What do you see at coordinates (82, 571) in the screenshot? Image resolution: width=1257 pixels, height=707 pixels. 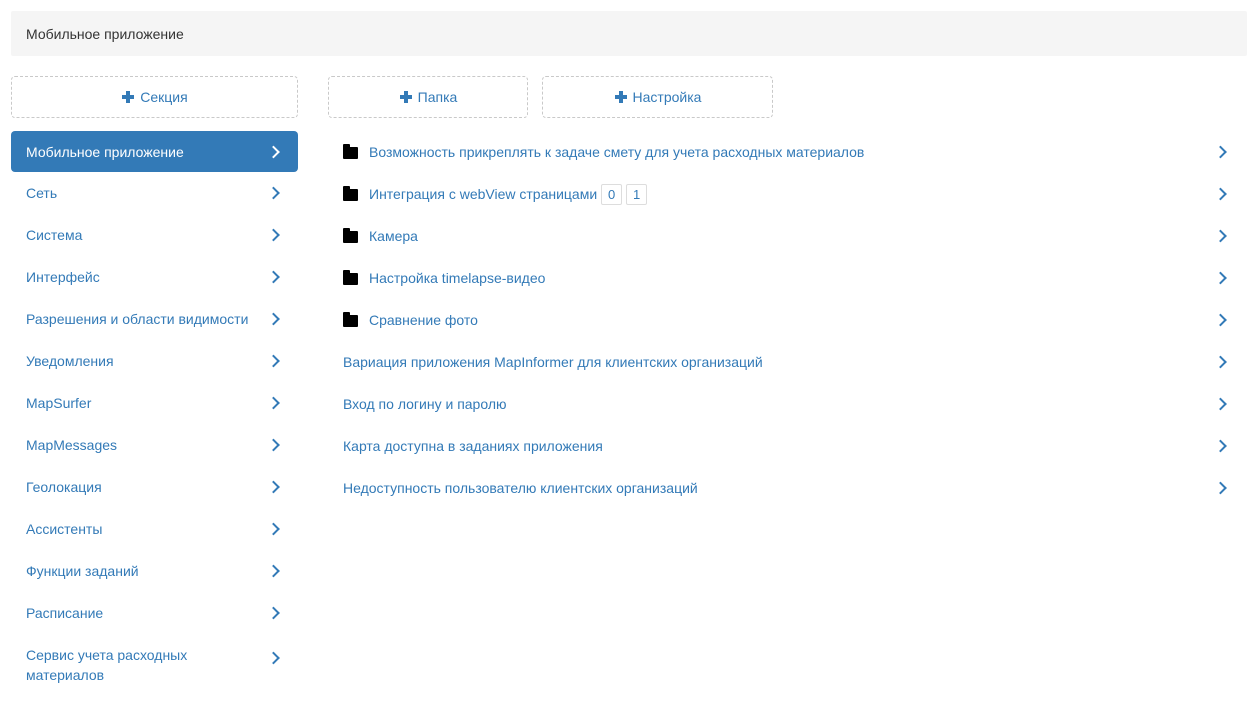 I see `sidebar-item-label: Функции заданий` at bounding box center [82, 571].